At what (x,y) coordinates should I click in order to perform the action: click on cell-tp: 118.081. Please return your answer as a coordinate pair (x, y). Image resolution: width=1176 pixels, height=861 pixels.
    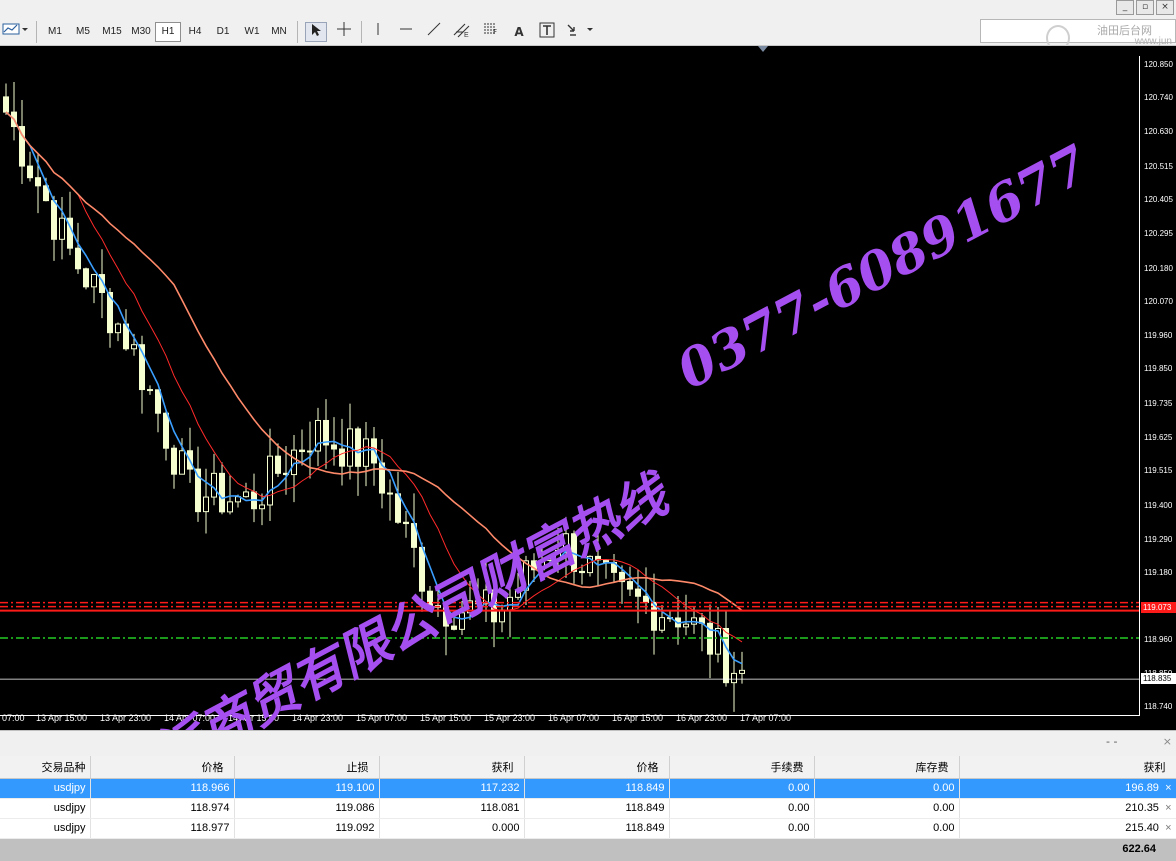
    Looking at the image, I should click on (452, 808).